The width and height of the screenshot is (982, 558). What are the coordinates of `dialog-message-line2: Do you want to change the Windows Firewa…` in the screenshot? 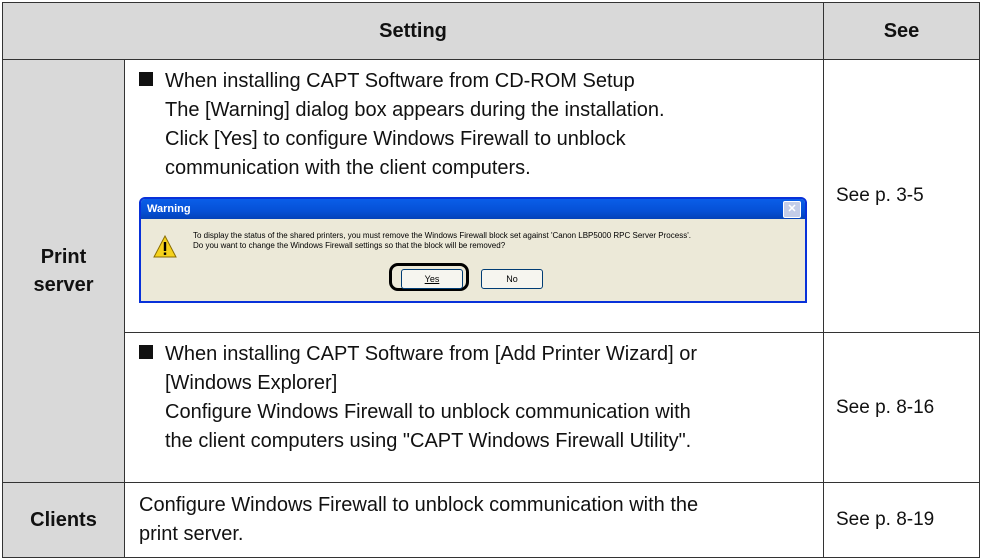 It's located at (349, 245).